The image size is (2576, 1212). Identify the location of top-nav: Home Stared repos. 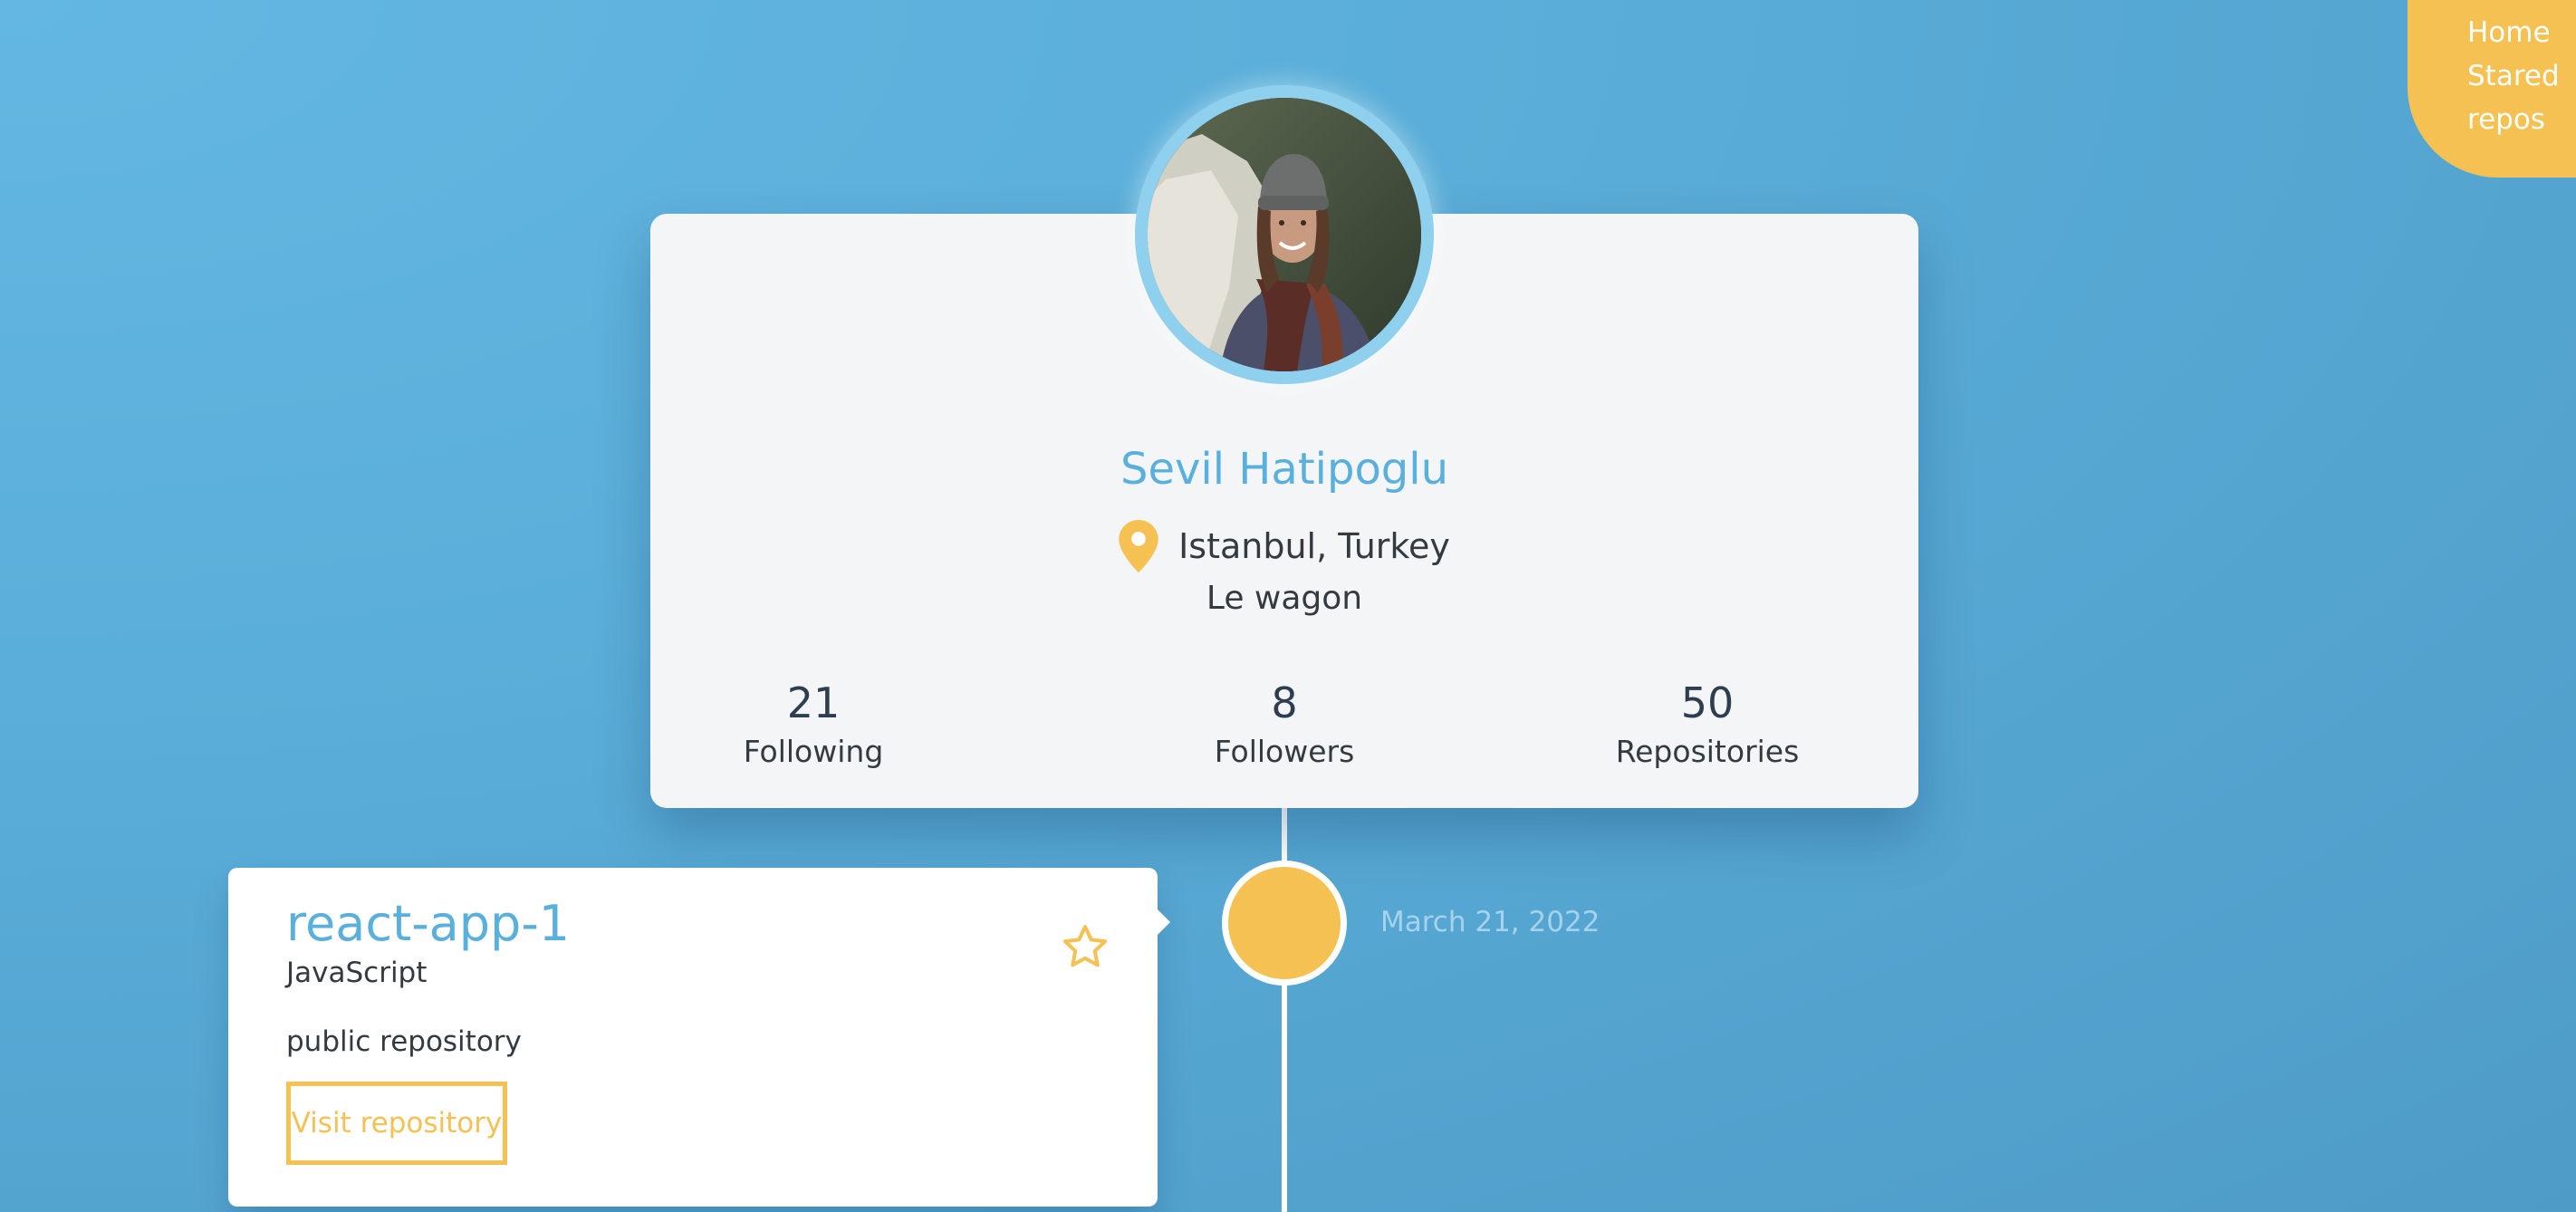
(2492, 89).